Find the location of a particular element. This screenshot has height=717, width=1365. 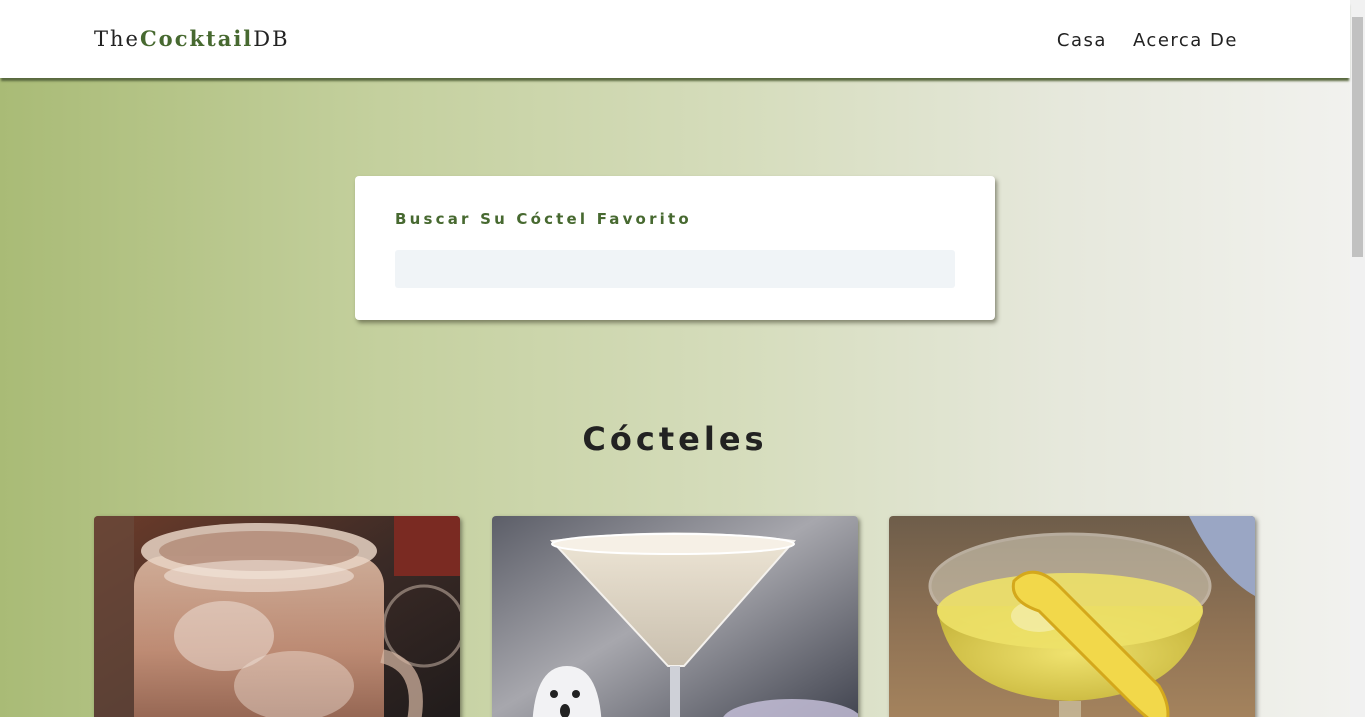

brand-prefix: The is located at coordinates (117, 39).